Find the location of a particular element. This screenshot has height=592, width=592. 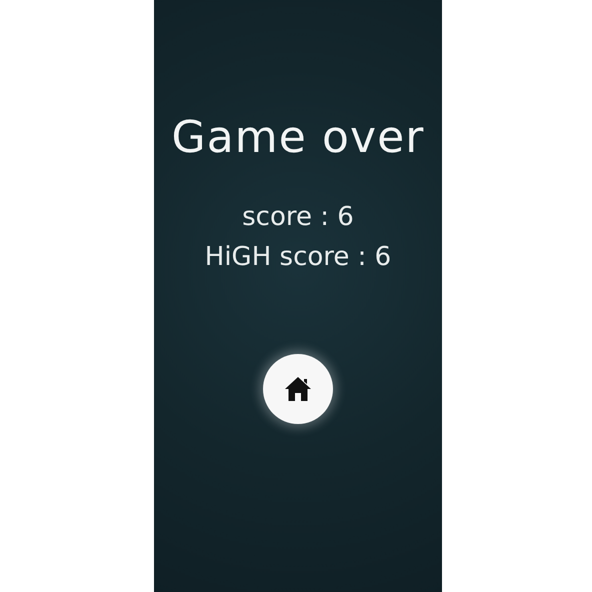

score-text: score : 6 is located at coordinates (298, 217).